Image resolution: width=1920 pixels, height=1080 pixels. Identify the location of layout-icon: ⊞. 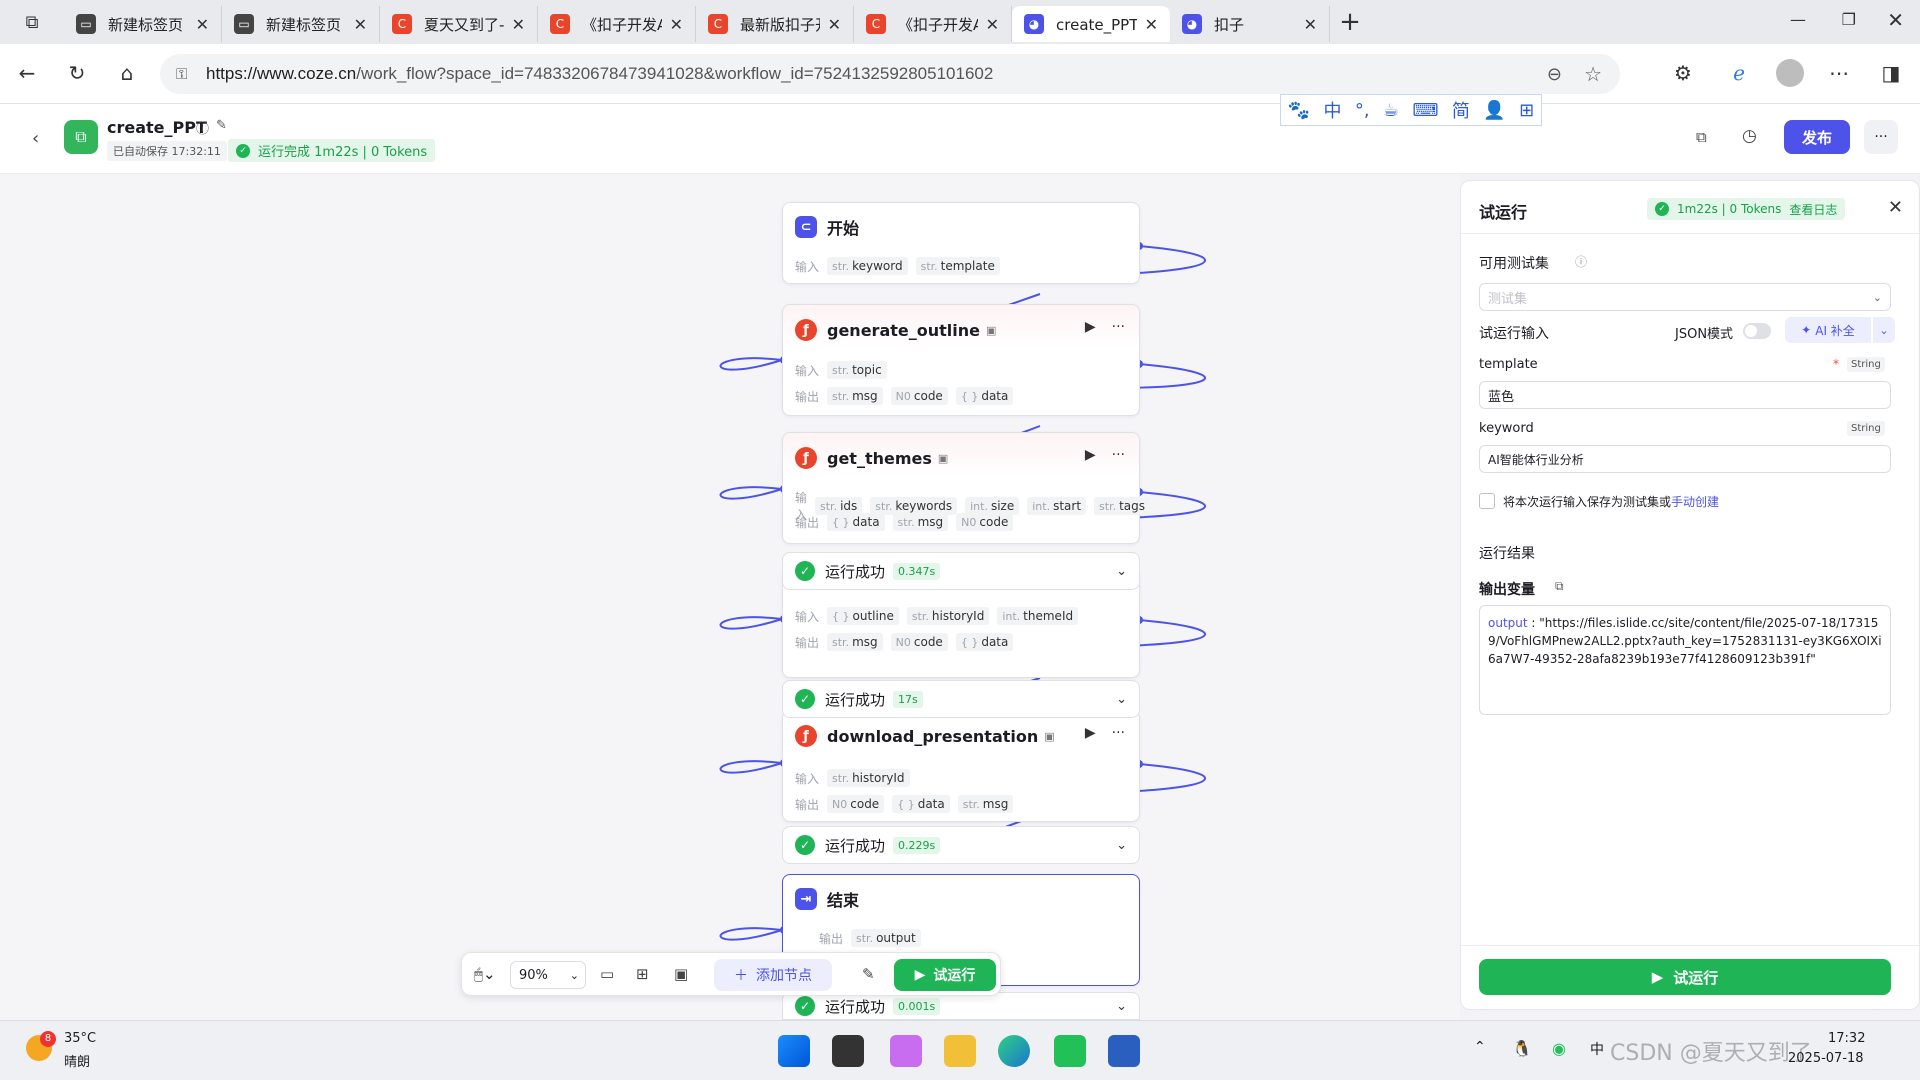
(642, 974).